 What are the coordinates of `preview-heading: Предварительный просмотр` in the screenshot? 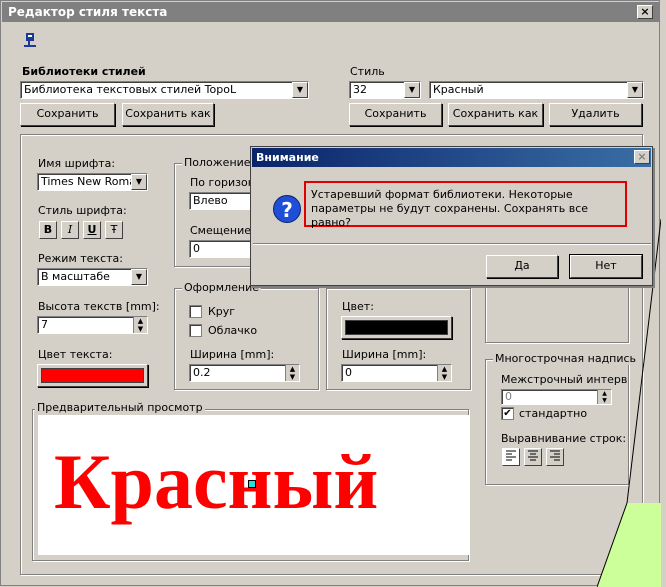 It's located at (120, 407).